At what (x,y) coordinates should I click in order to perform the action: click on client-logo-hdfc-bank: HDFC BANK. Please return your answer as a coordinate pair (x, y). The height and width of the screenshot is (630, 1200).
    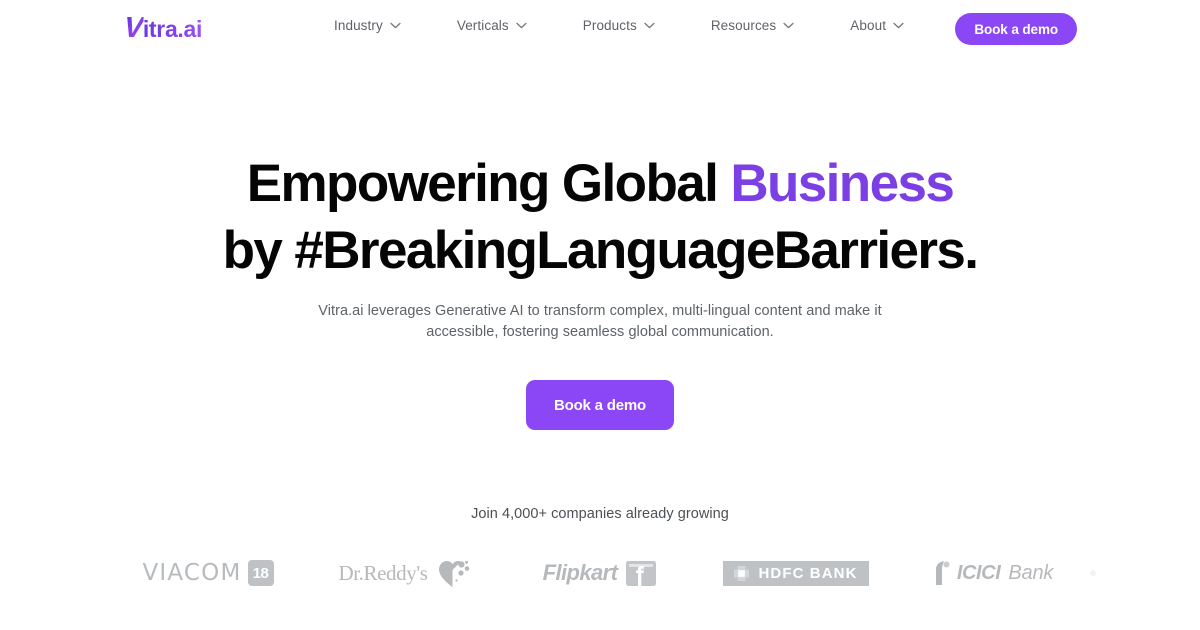
    Looking at the image, I should click on (796, 573).